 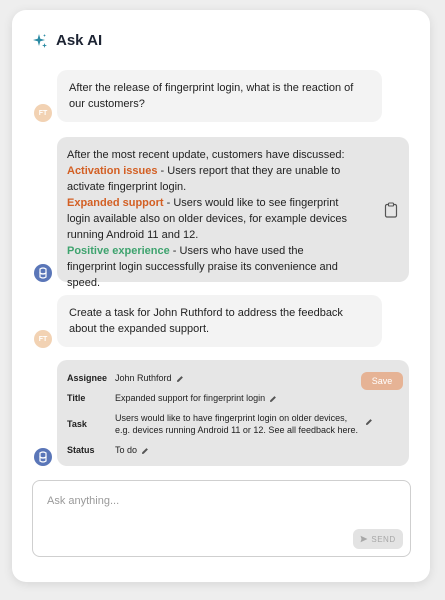 What do you see at coordinates (79, 40) in the screenshot?
I see `panel-title: Ask AI` at bounding box center [79, 40].